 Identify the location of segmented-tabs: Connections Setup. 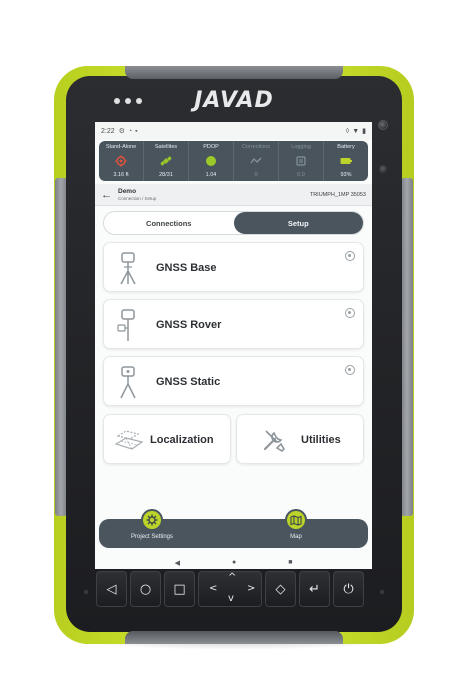
(233, 223).